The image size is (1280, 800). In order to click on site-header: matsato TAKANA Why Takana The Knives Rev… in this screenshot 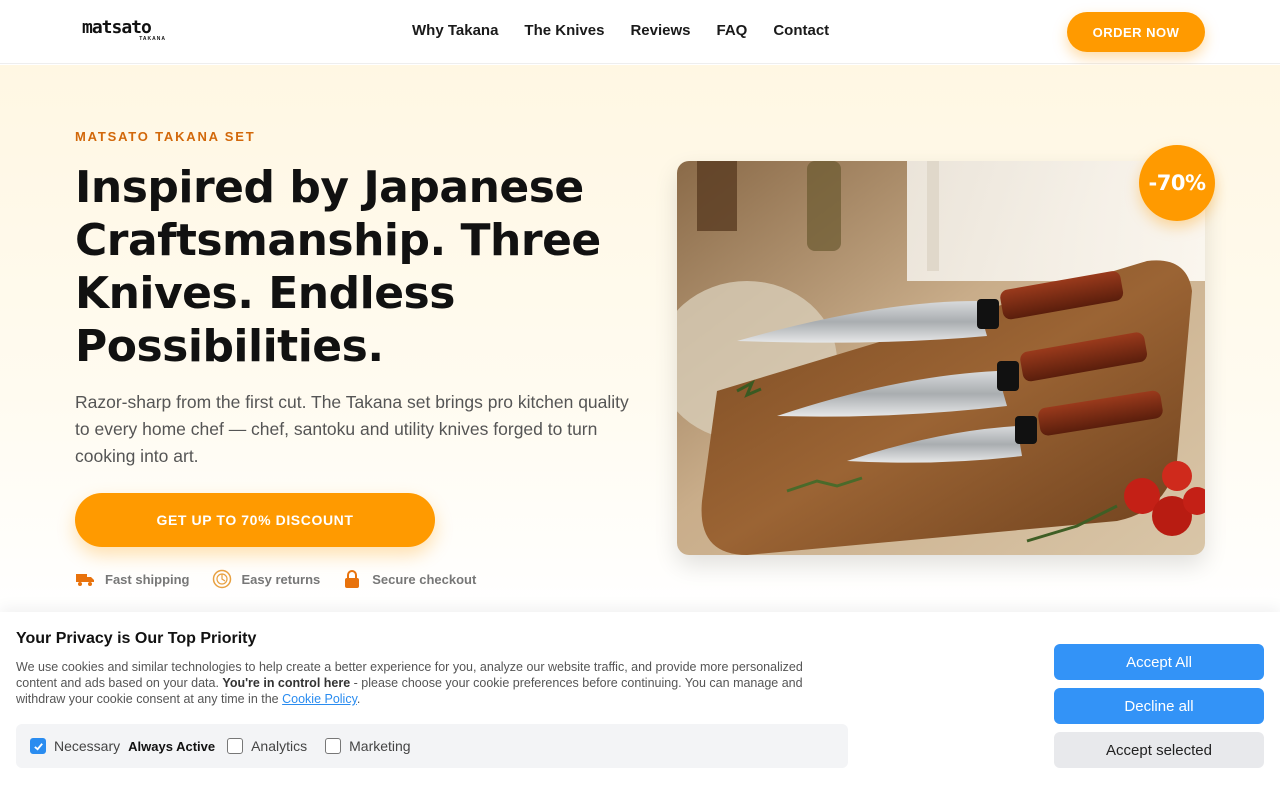, I will do `click(640, 32)`.